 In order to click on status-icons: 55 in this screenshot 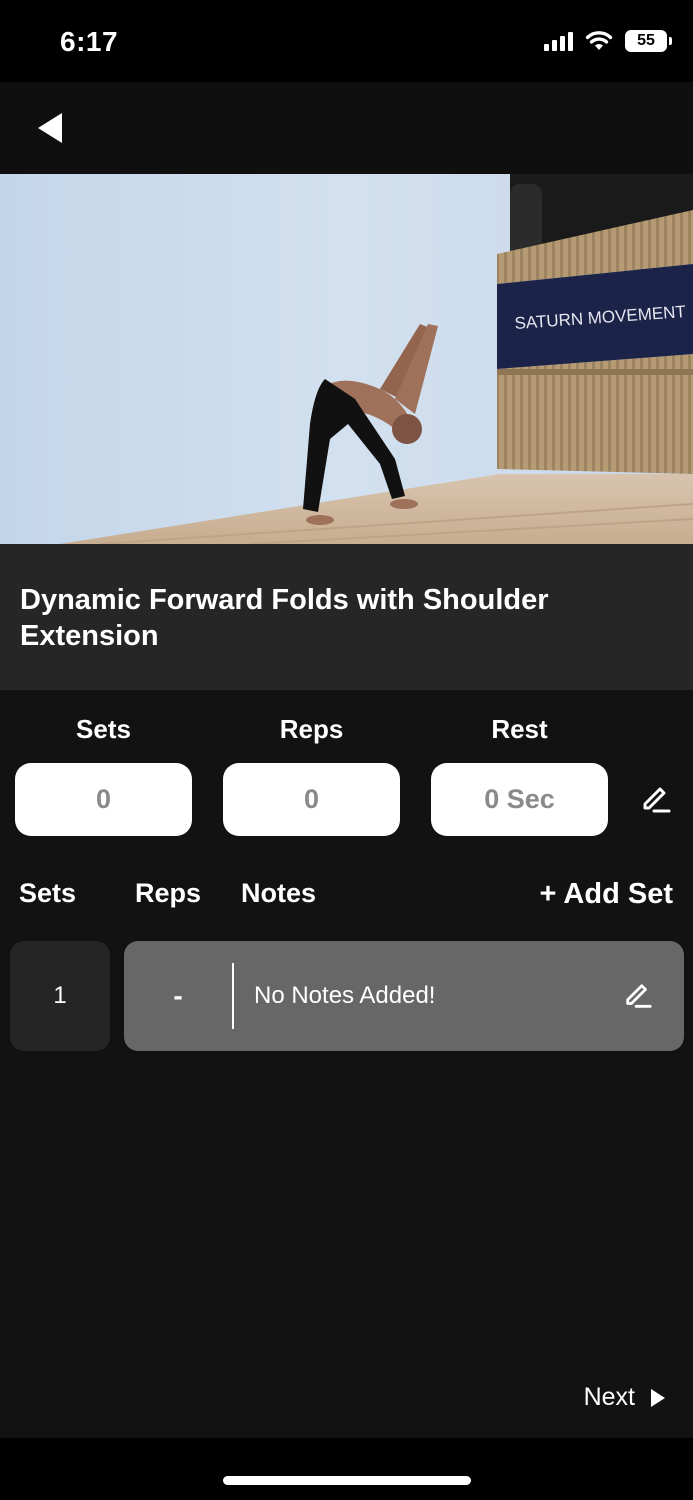, I will do `click(608, 41)`.